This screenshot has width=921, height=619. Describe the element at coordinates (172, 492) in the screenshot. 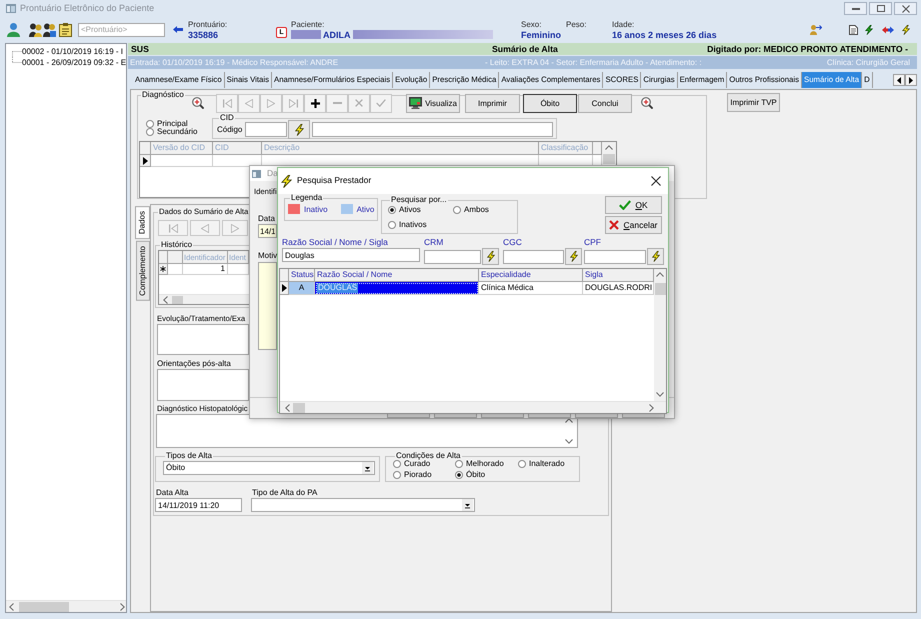

I see `field-label: Data Alta` at that location.